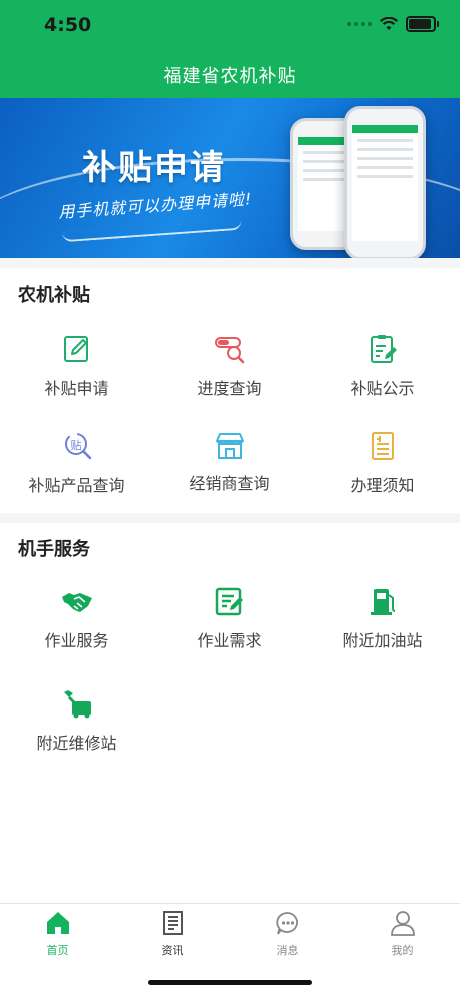 The height and width of the screenshot is (997, 460). What do you see at coordinates (76, 388) in the screenshot?
I see `grid-item-label: 补贴申请` at bounding box center [76, 388].